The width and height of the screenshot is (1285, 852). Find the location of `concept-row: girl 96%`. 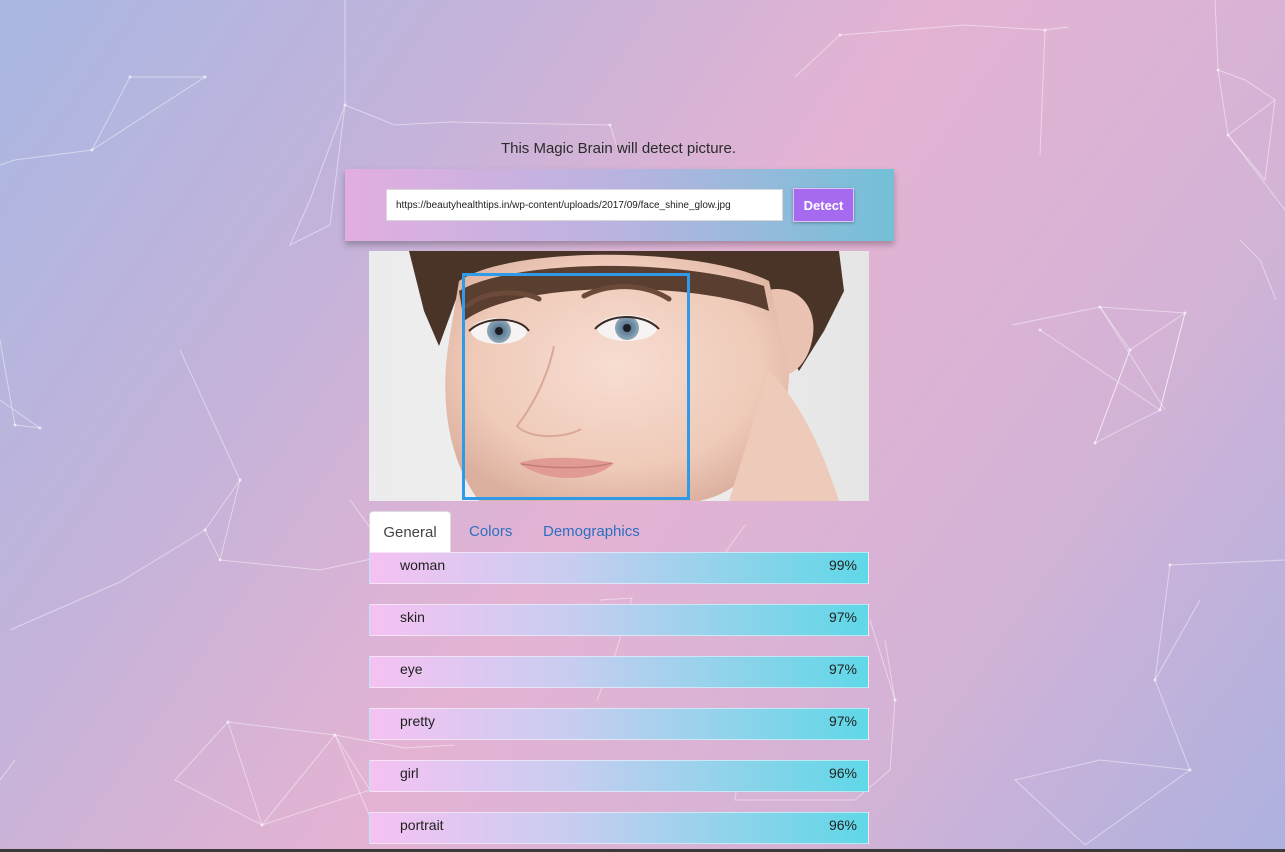

concept-row: girl 96% is located at coordinates (619, 776).